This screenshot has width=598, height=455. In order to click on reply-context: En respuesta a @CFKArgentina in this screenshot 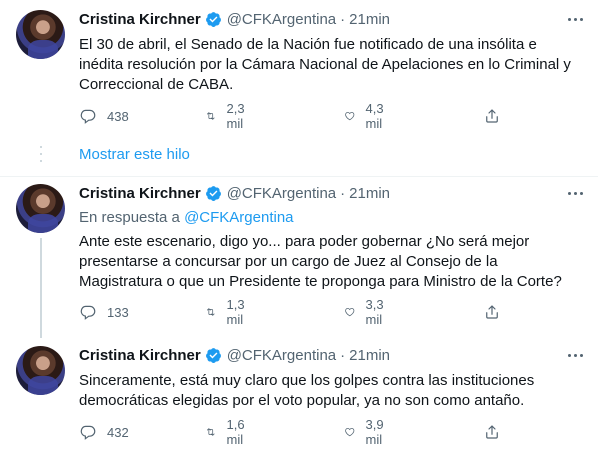, I will do `click(186, 217)`.